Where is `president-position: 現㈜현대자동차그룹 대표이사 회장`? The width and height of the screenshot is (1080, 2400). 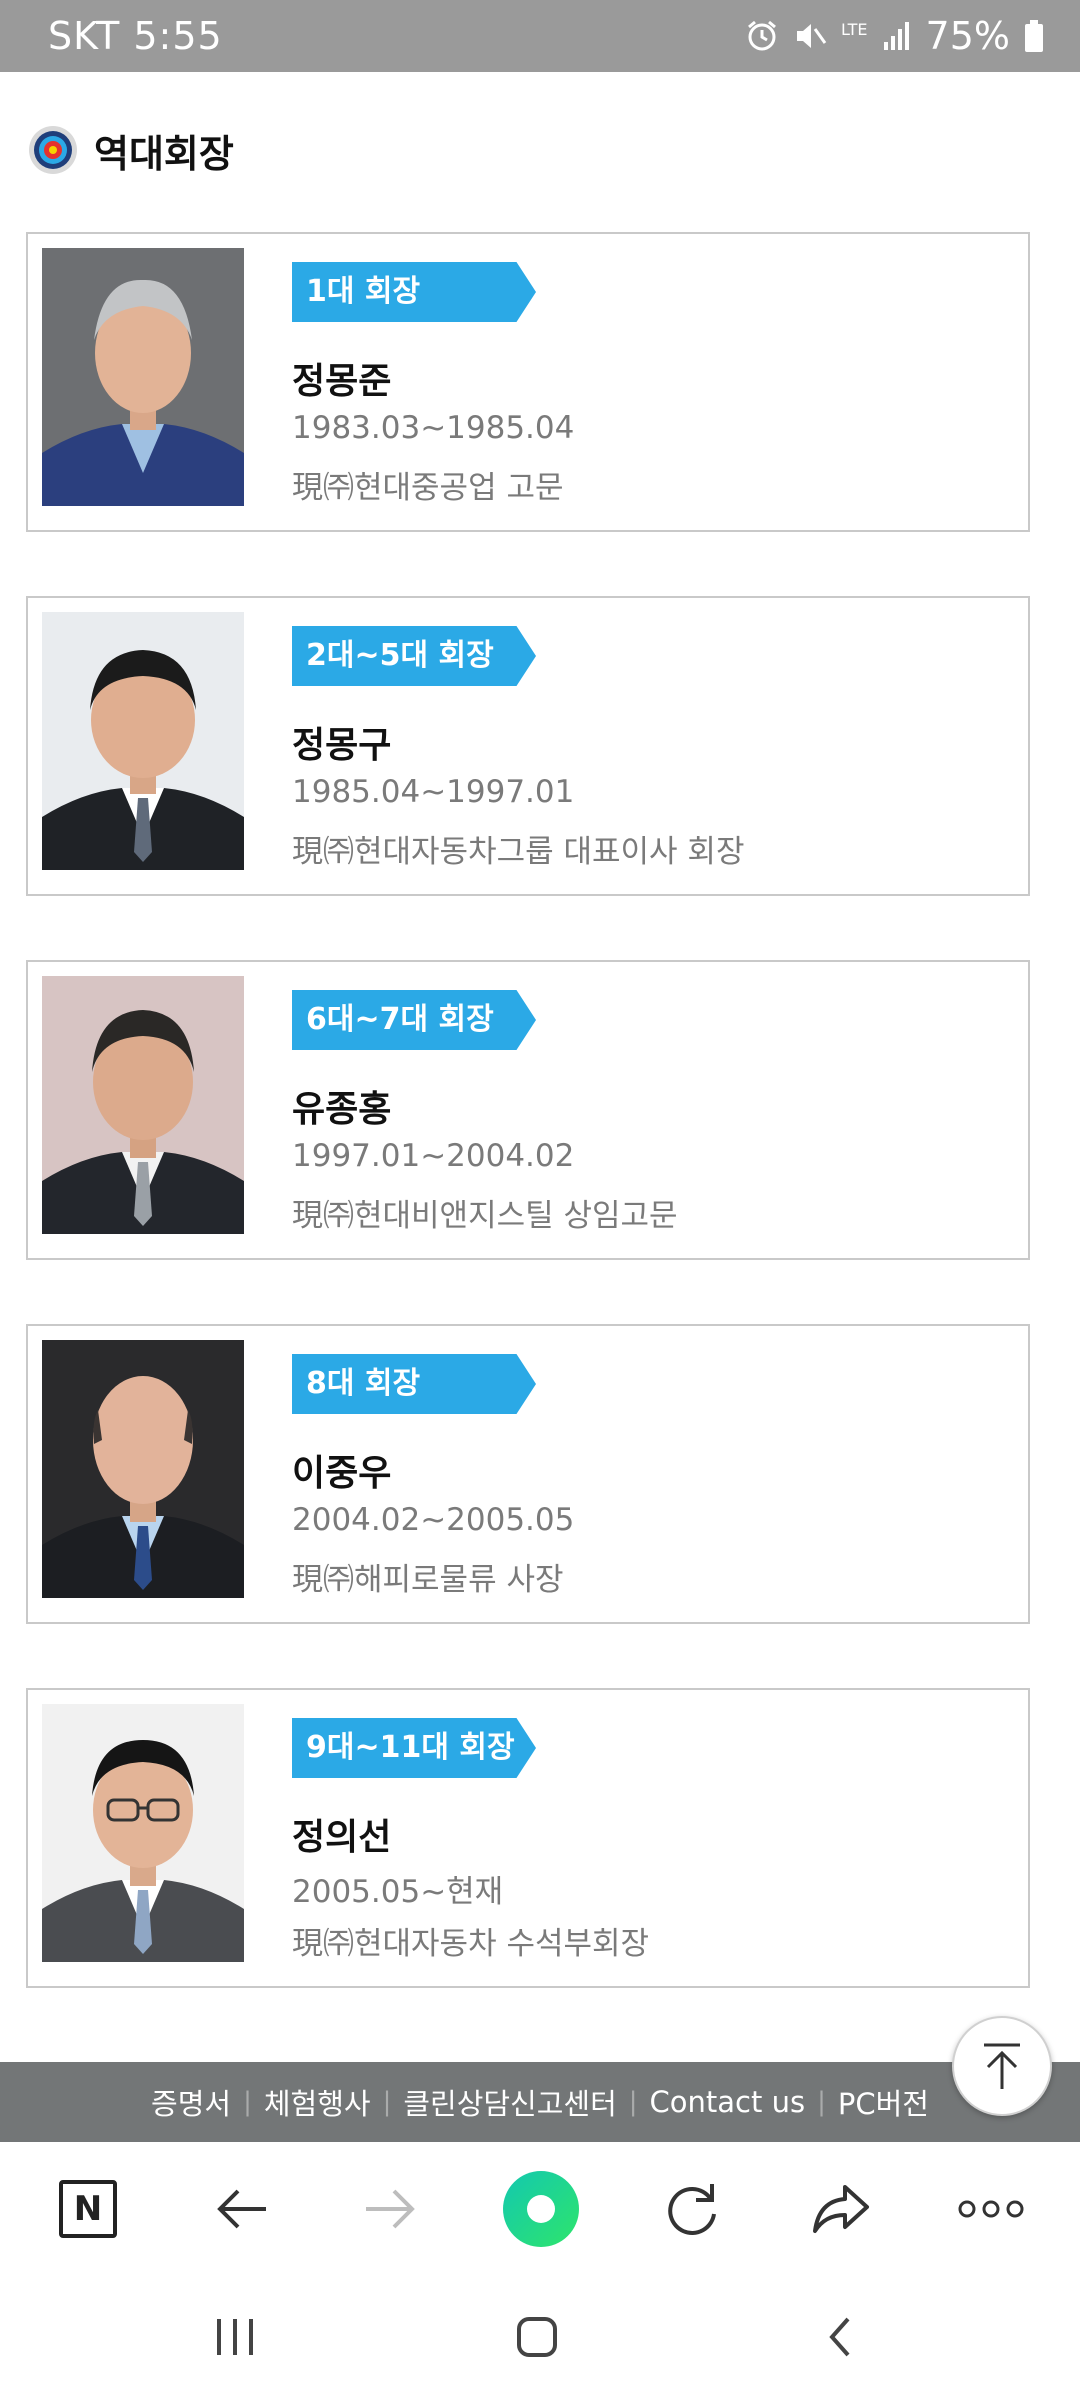 president-position: 現㈜현대자동차그룹 대표이사 회장 is located at coordinates (518, 852).